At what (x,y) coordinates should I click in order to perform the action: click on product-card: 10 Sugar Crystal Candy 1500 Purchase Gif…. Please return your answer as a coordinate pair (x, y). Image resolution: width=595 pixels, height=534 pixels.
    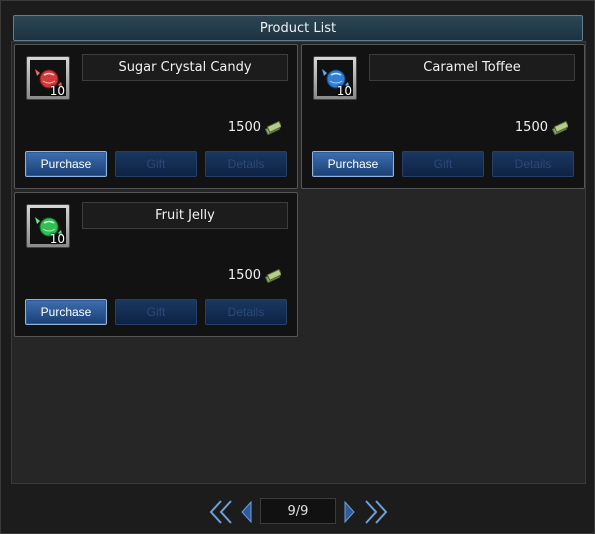
    Looking at the image, I should click on (156, 116).